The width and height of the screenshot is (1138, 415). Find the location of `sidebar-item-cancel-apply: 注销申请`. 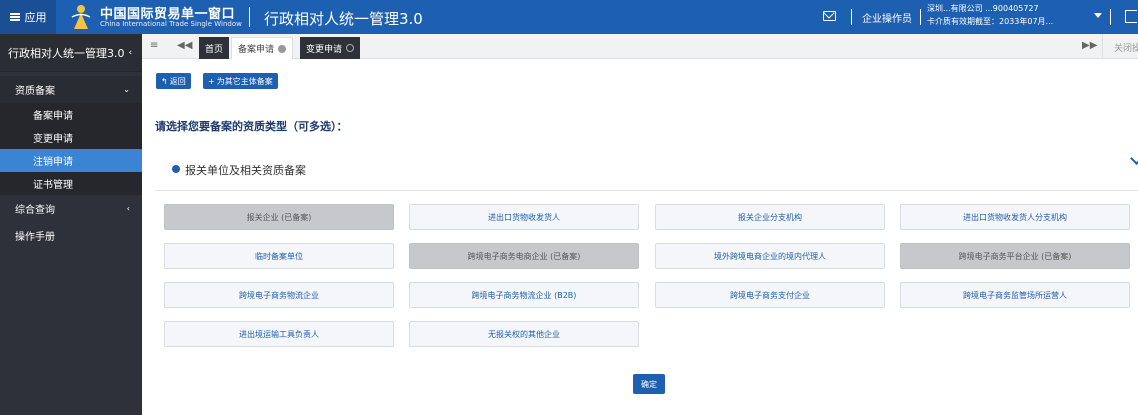

sidebar-item-cancel-apply: 注销申请 is located at coordinates (71, 160).